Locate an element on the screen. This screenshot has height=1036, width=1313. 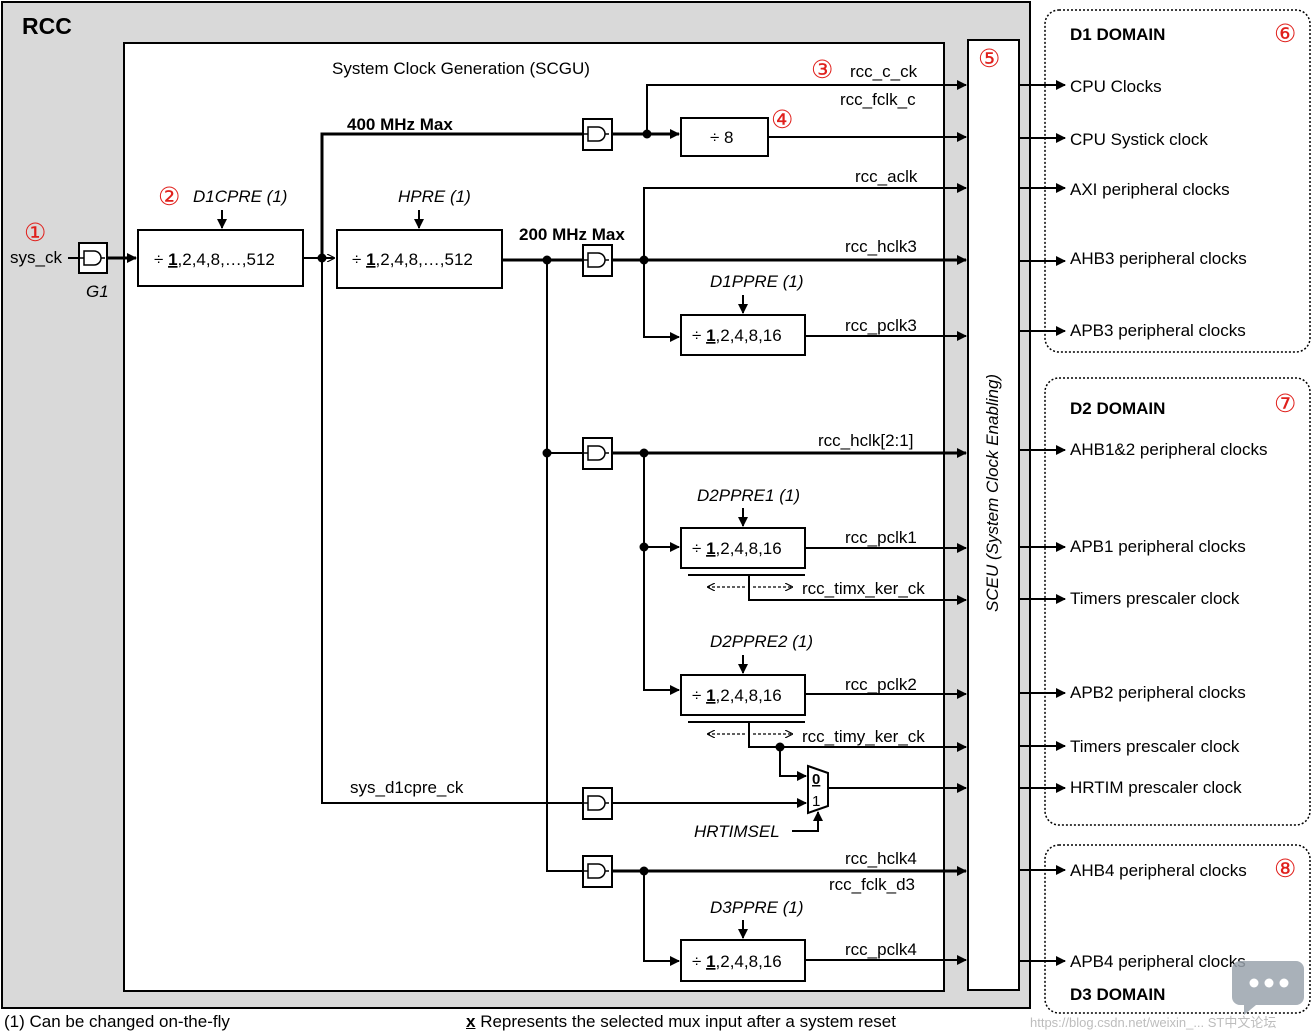
output-apb1: APB1 peripheral clocks is located at coordinates (1158, 546).